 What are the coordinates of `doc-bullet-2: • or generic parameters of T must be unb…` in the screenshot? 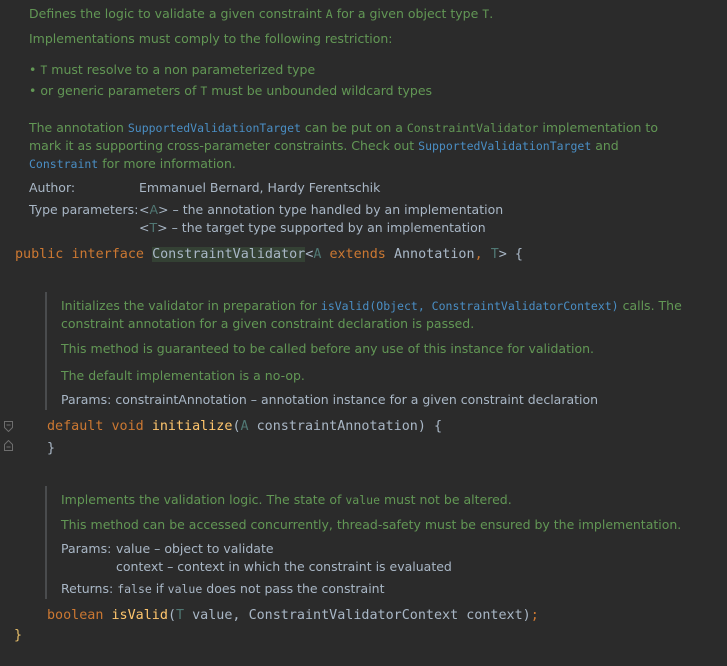 It's located at (231, 90).